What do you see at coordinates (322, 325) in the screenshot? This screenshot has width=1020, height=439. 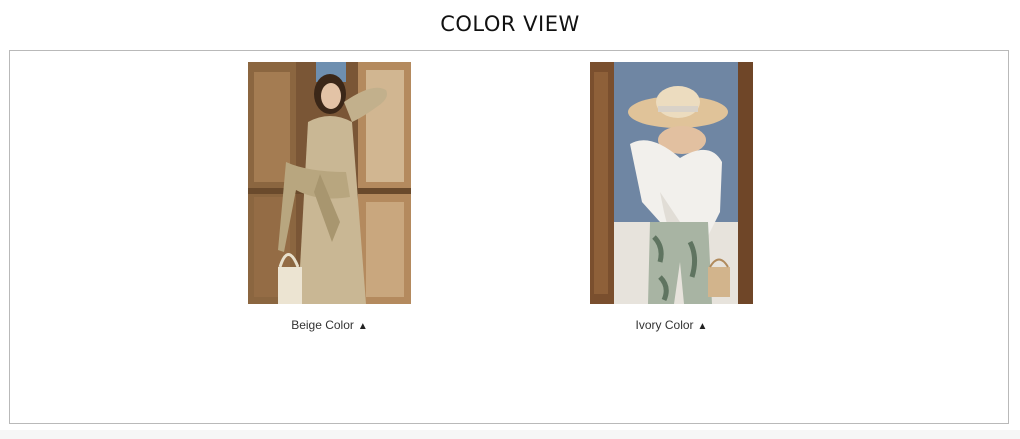 I see `beige-color-text: Beige Color` at bounding box center [322, 325].